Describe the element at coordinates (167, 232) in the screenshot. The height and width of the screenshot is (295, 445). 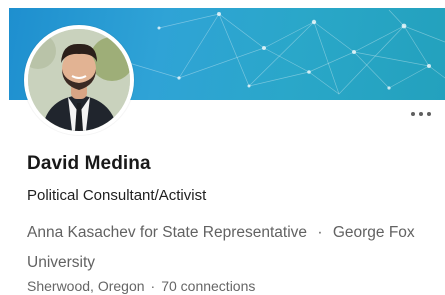
I see `current-organization-link: Anna Kasachev for State Representative` at that location.